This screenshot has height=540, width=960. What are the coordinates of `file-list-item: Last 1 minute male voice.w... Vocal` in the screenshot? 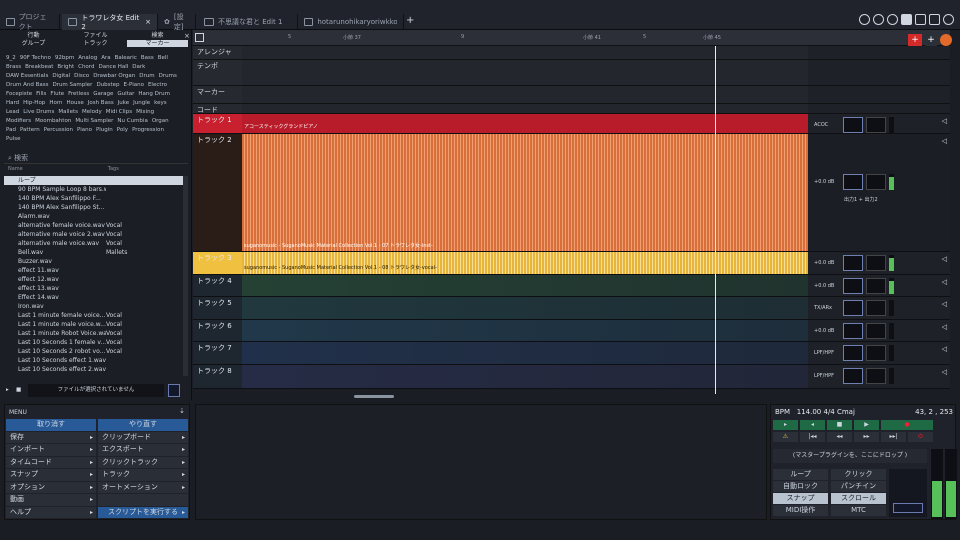 It's located at (94, 324).